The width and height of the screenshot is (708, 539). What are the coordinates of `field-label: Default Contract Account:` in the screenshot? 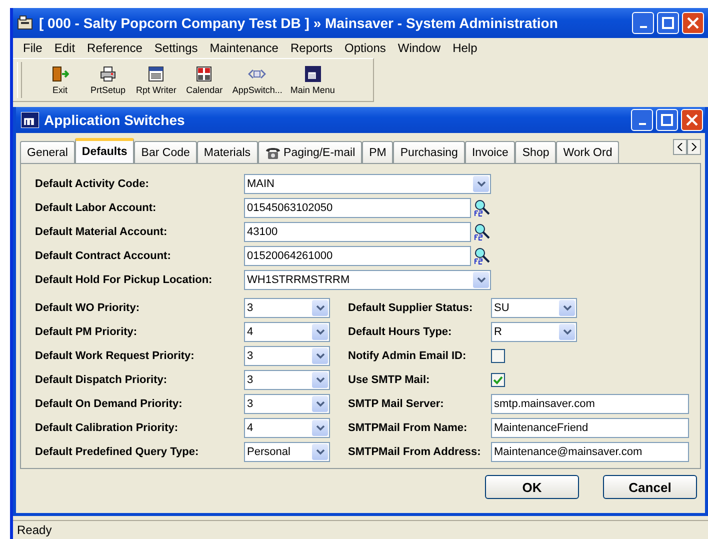 It's located at (103, 256).